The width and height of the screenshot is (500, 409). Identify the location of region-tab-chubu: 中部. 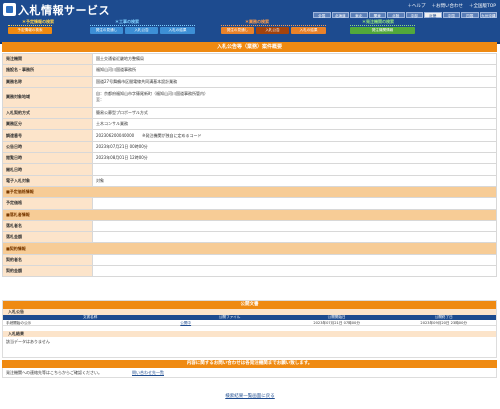
(414, 15).